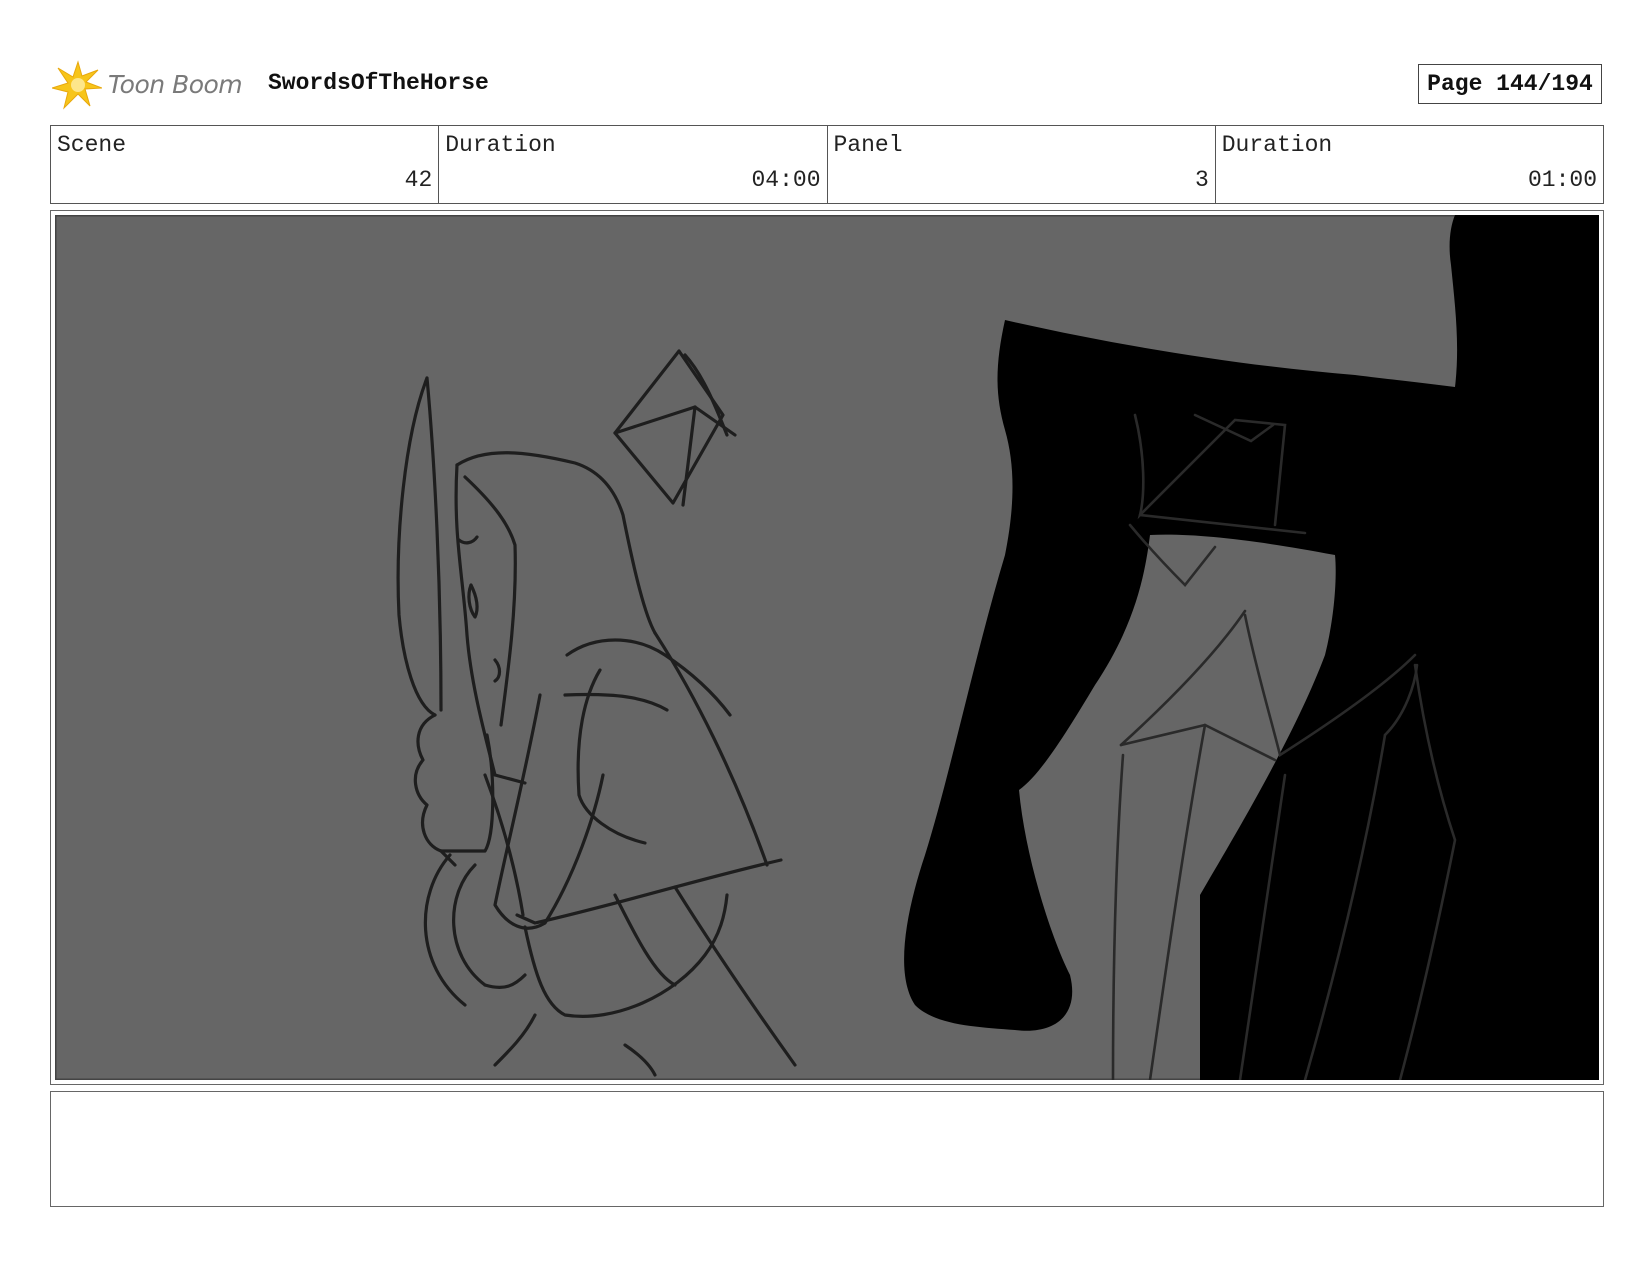 This screenshot has height=1275, width=1650. What do you see at coordinates (245, 164) in the screenshot?
I see `scene-cell: Scene 42` at bounding box center [245, 164].